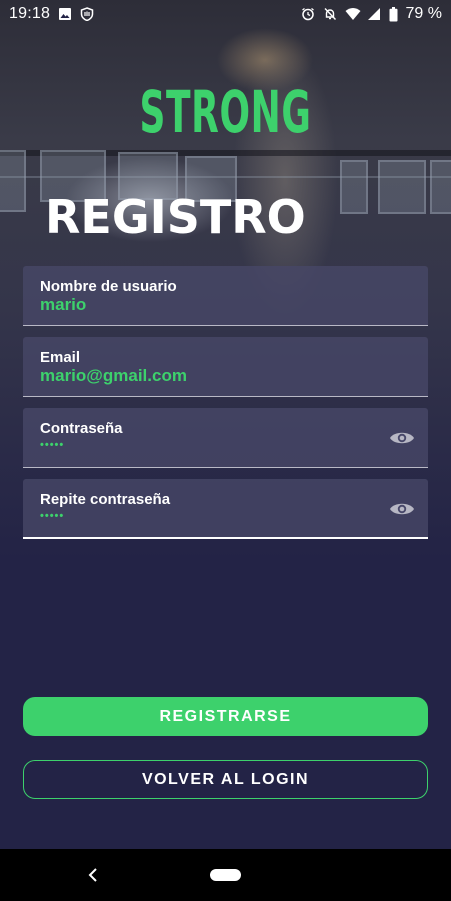 The image size is (451, 901). Describe the element at coordinates (108, 286) in the screenshot. I see `username-label: Nombre de usuario` at that location.